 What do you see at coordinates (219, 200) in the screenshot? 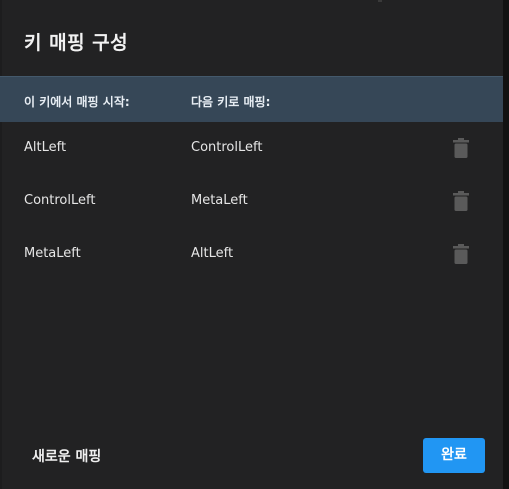
I see `to-key-value: MetaLeft` at bounding box center [219, 200].